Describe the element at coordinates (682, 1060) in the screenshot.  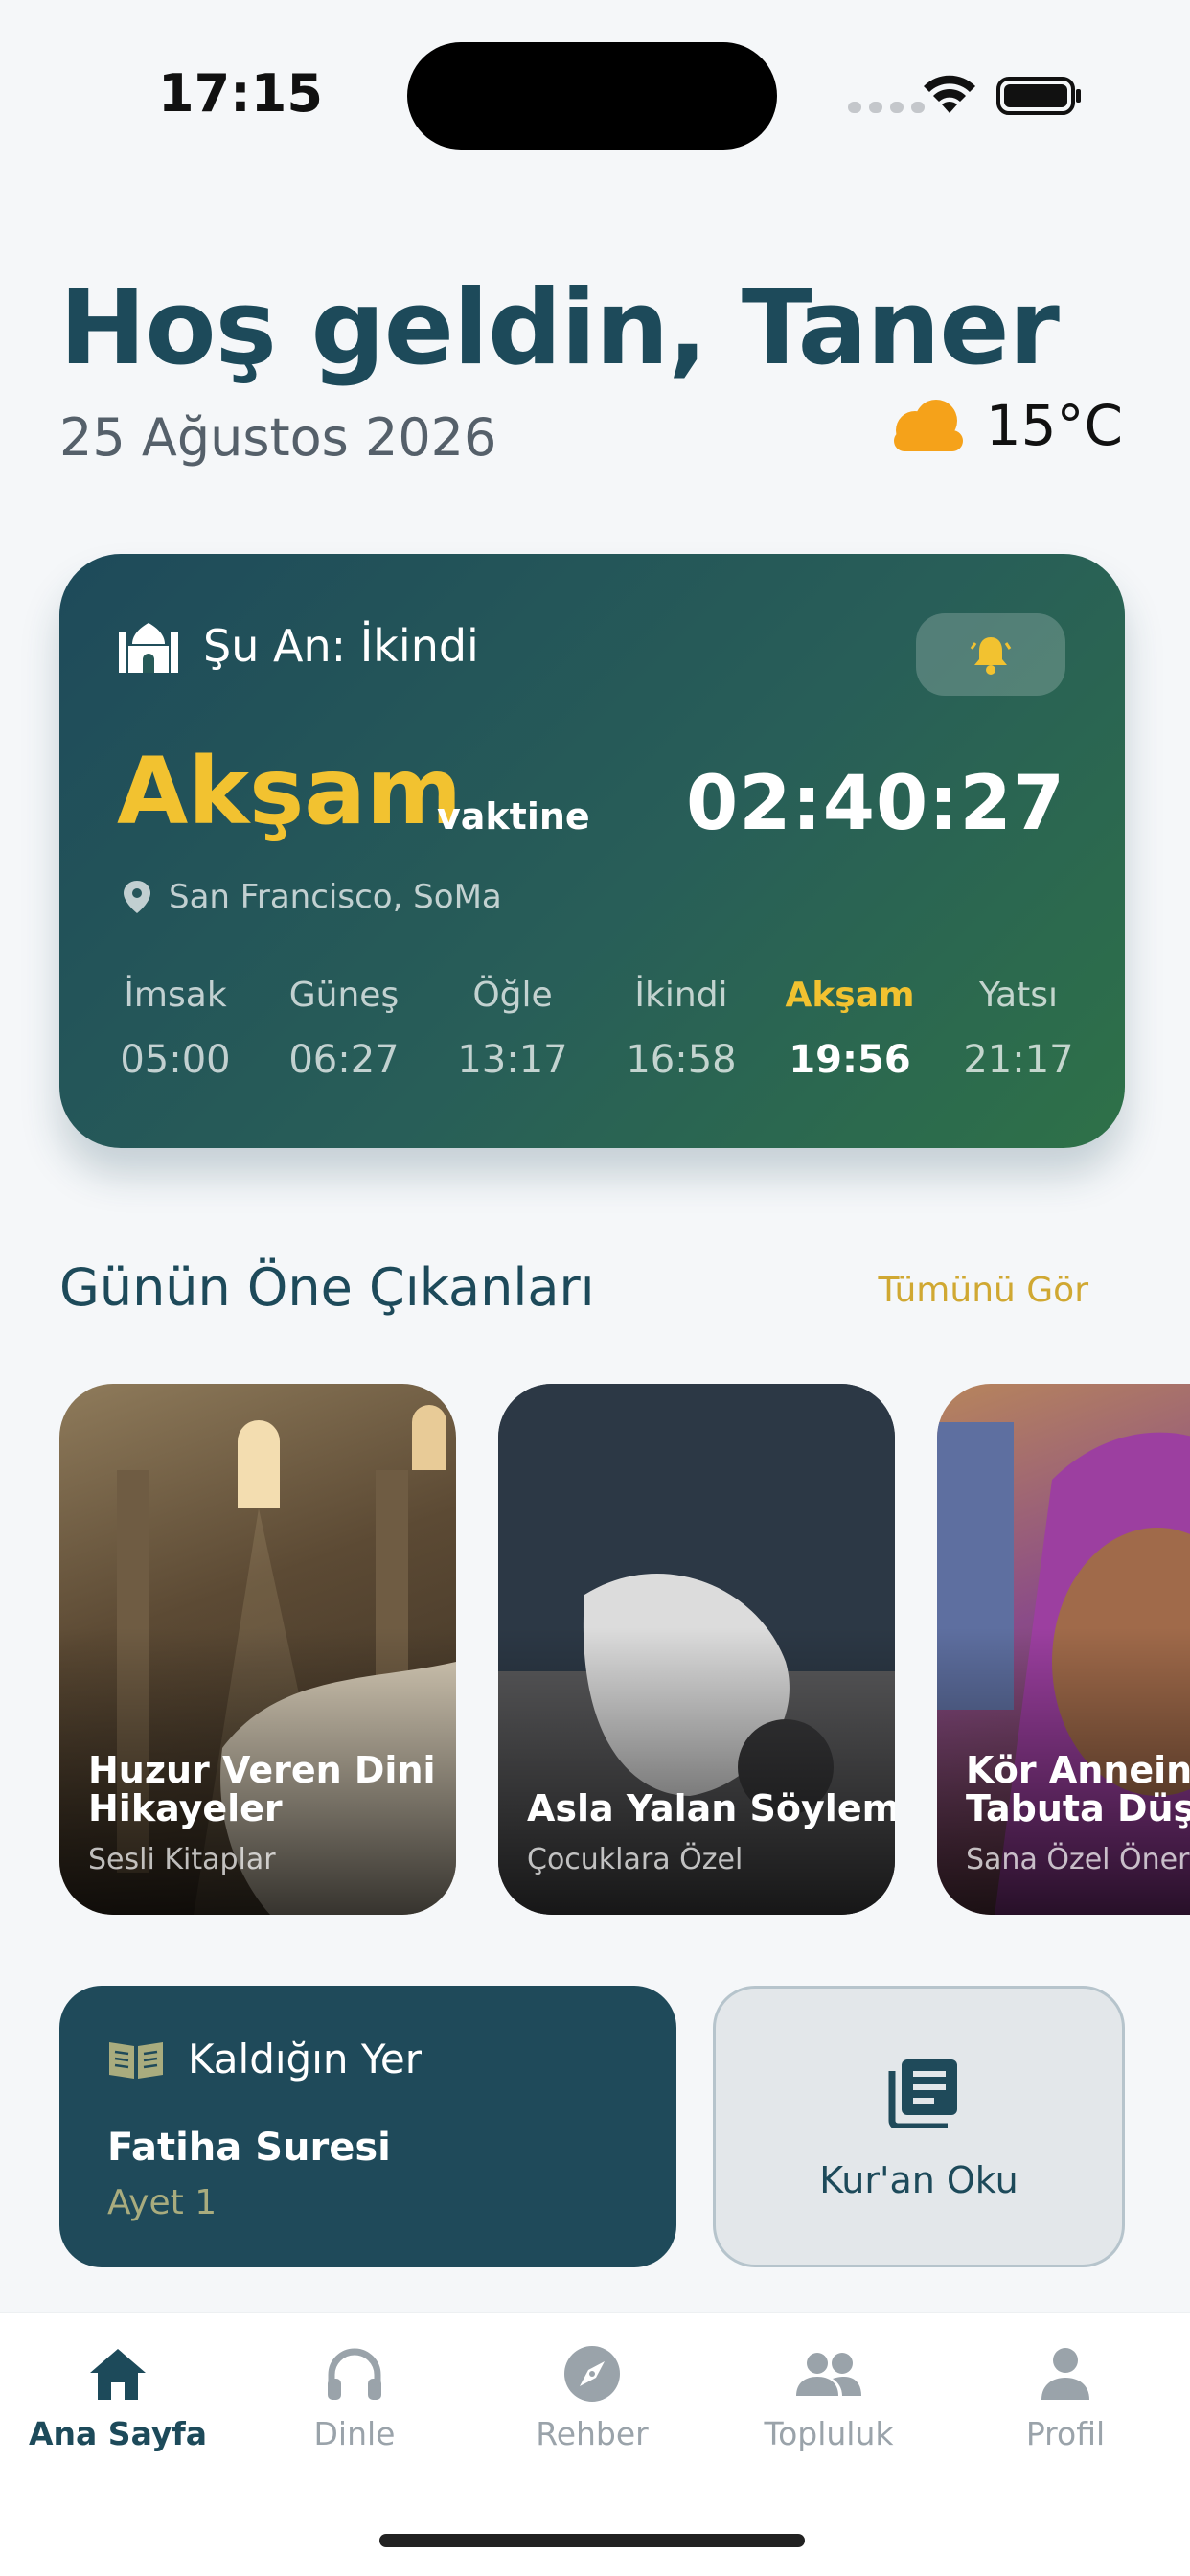
I see `prayer-time-value: 16:58` at that location.